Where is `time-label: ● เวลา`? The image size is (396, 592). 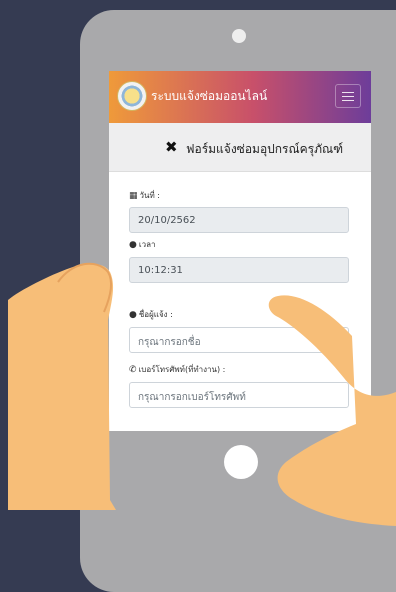 time-label: ● เวลา is located at coordinates (142, 245).